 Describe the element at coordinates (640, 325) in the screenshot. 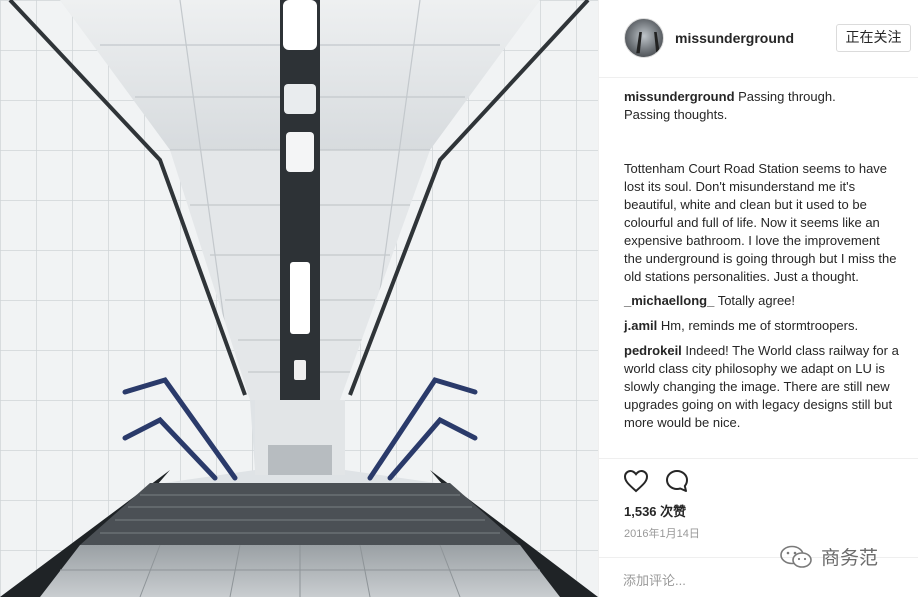

I see `comment-username: j.amil` at that location.